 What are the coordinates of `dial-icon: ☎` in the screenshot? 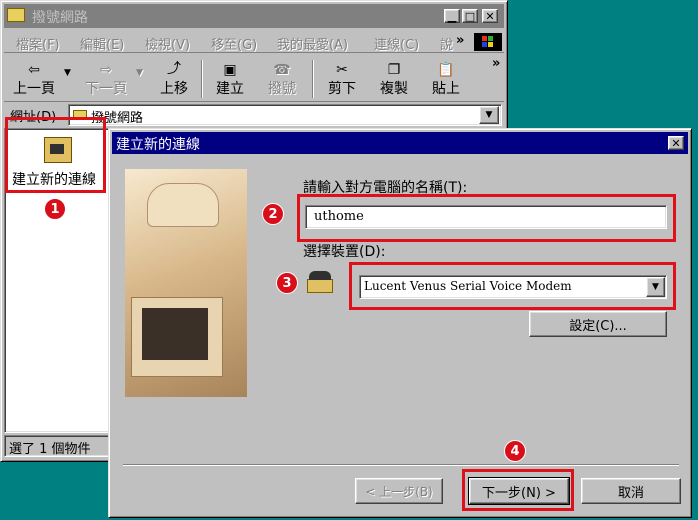 It's located at (282, 70).